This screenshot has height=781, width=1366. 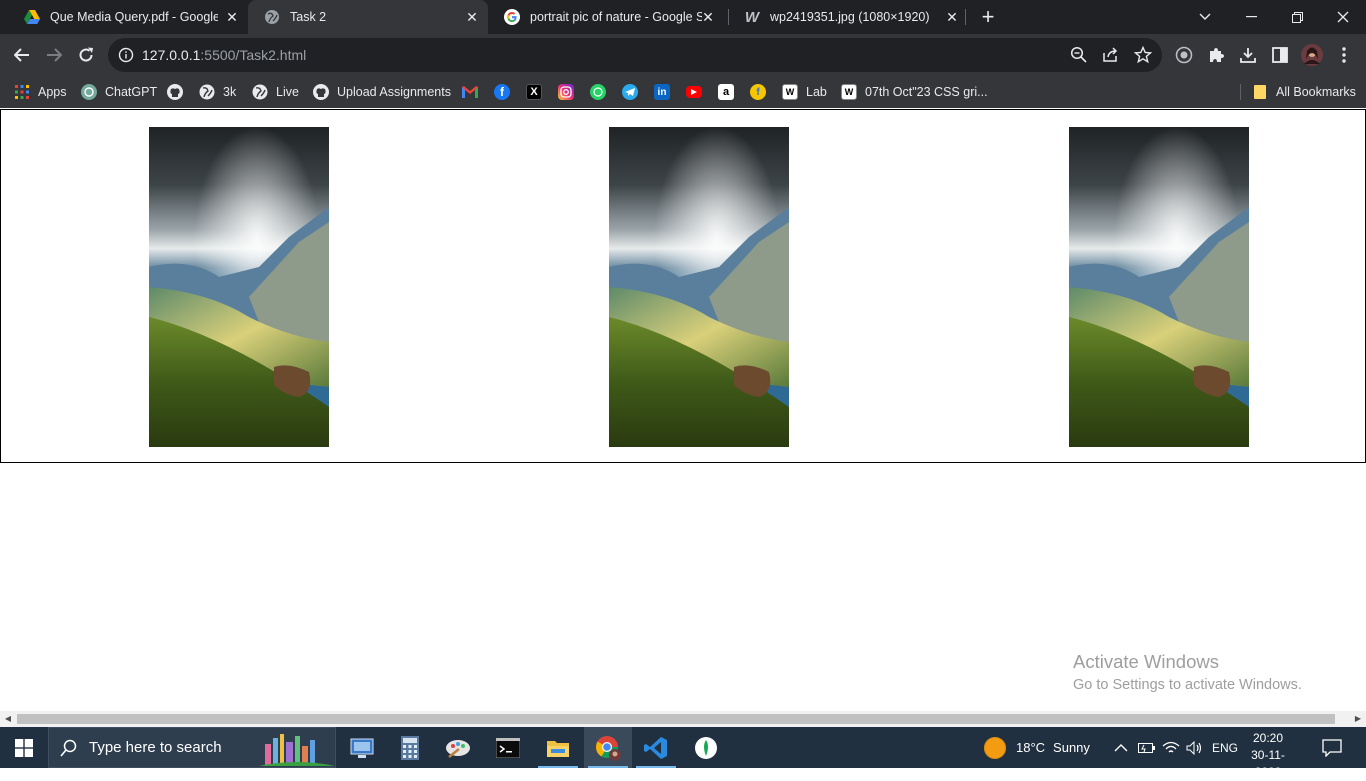 I want to click on bookmark-chatgpt: ChatGPT, so click(x=119, y=92).